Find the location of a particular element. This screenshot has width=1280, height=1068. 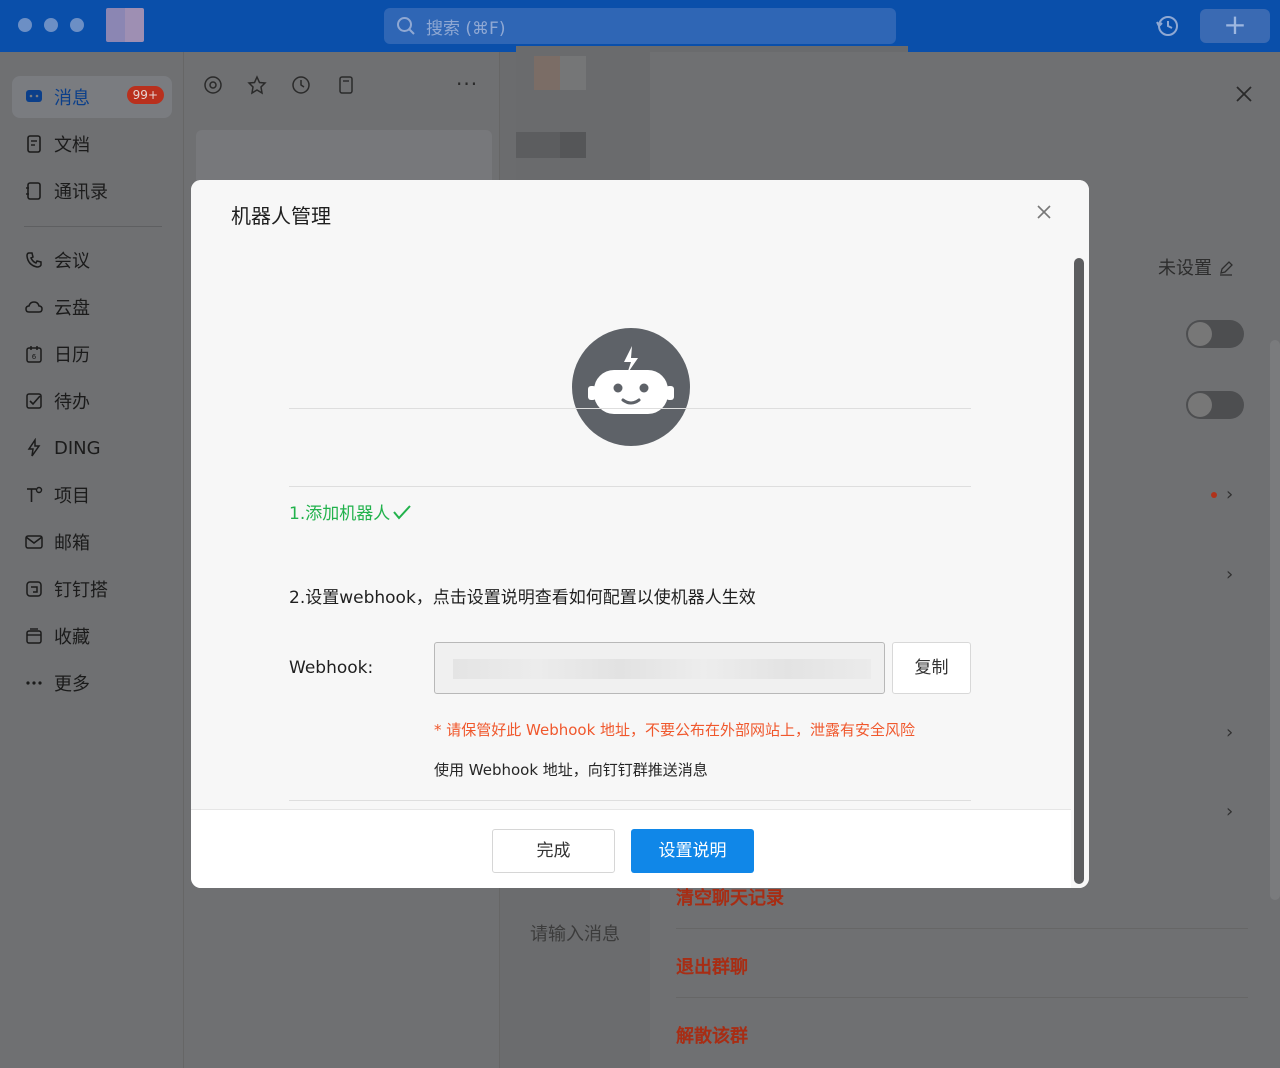

unset-value: 未设置 is located at coordinates (1196, 267).